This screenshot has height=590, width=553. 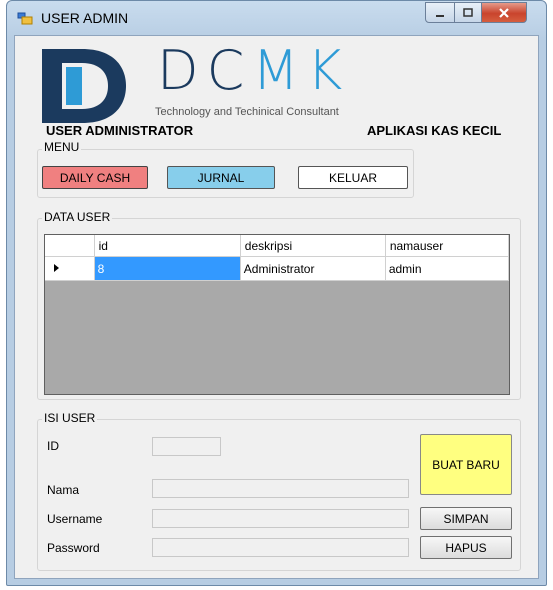 What do you see at coordinates (205, 70) in the screenshot?
I see `brand-name-dark: DC` at bounding box center [205, 70].